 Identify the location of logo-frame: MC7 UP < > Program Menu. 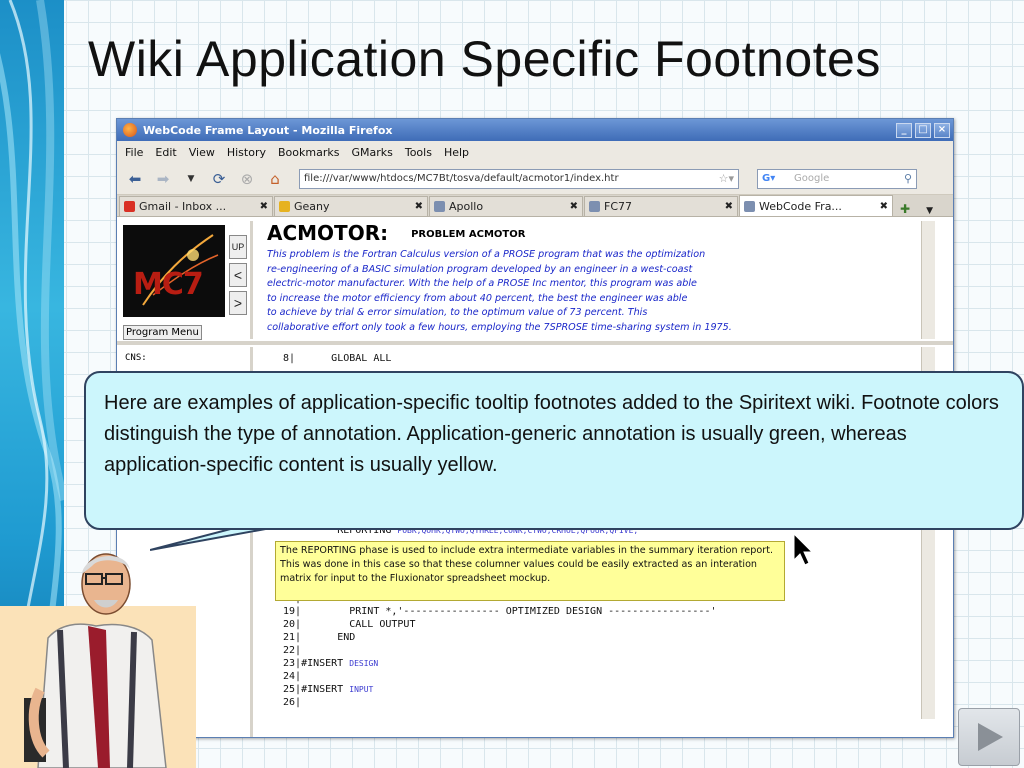
(186, 280).